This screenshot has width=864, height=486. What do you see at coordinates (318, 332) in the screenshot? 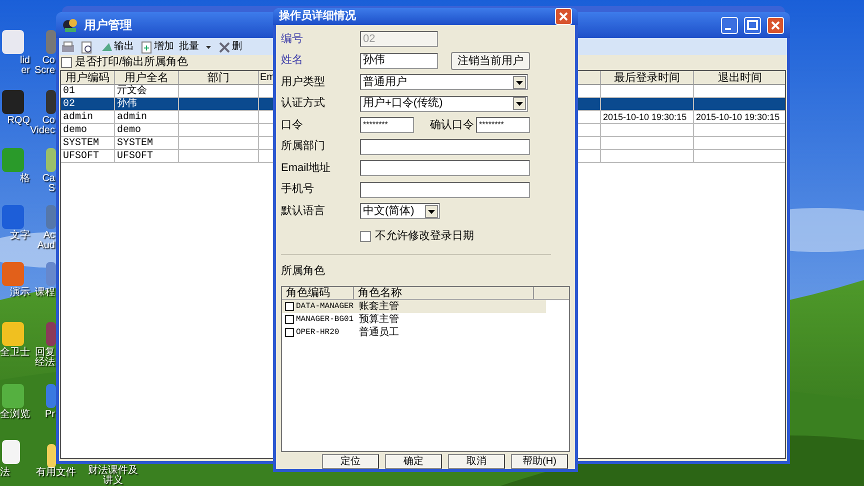
I see `table-cell-text: OPER-HR20` at bounding box center [318, 332].